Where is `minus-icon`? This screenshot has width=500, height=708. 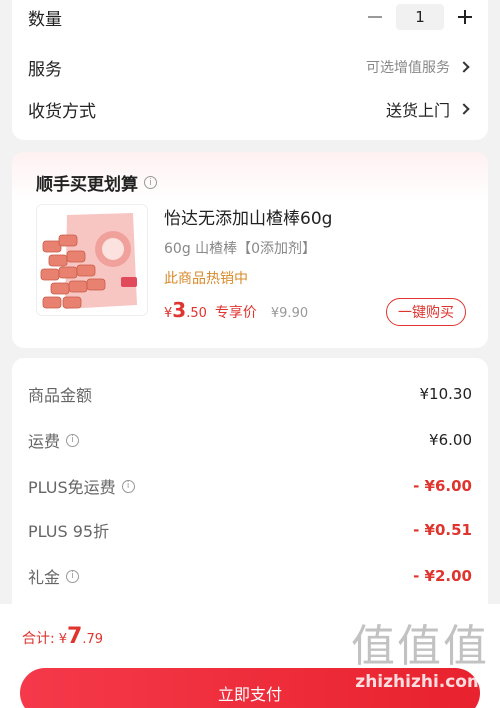
minus-icon is located at coordinates (375, 17).